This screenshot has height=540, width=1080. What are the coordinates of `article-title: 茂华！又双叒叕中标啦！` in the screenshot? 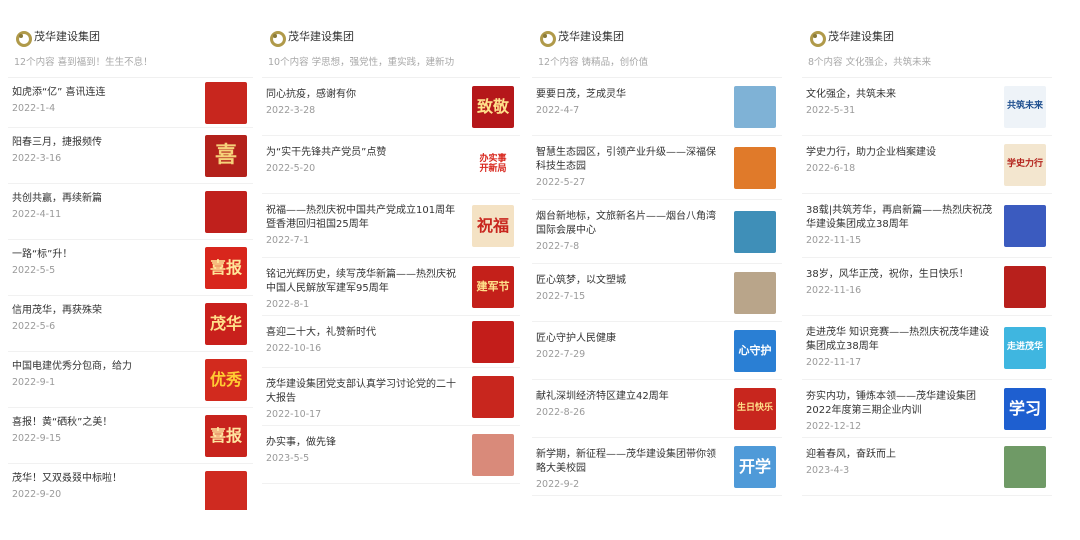 It's located at (103, 479).